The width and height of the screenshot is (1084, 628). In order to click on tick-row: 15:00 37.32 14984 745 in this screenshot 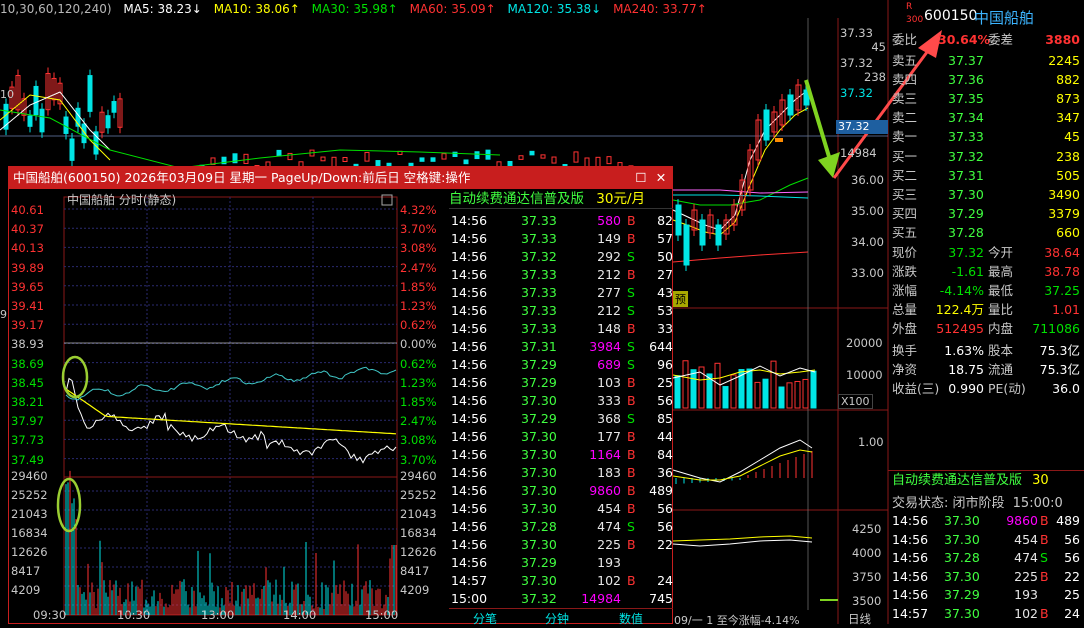, I will do `click(562, 599)`.